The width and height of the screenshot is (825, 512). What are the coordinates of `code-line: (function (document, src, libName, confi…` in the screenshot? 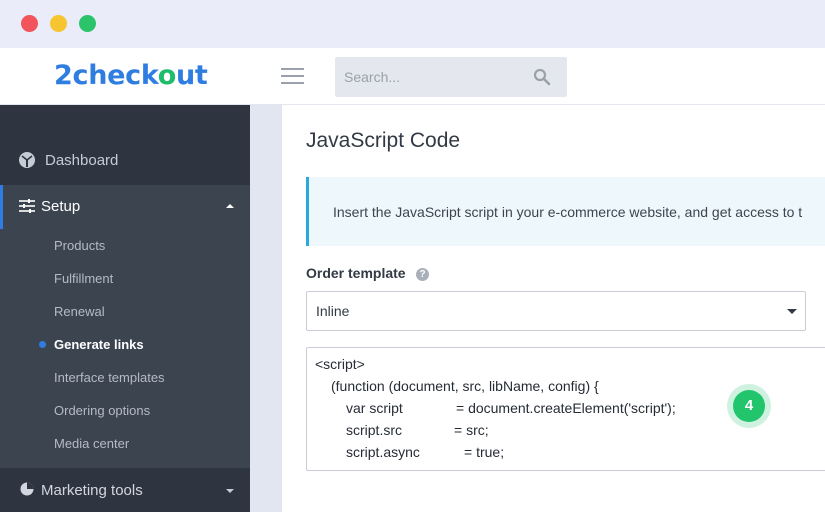 It's located at (465, 386).